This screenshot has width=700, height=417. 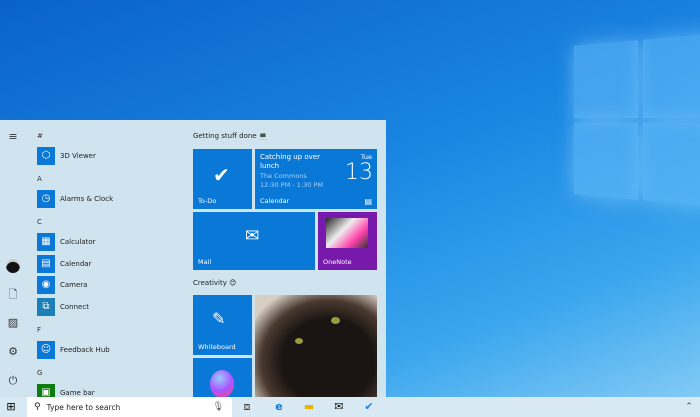 I want to click on taskbar: ⊞ ⚲ Type here to search 🎙 ⧈ e ▬ ✉ ✔ ⌃, so click(x=350, y=407).